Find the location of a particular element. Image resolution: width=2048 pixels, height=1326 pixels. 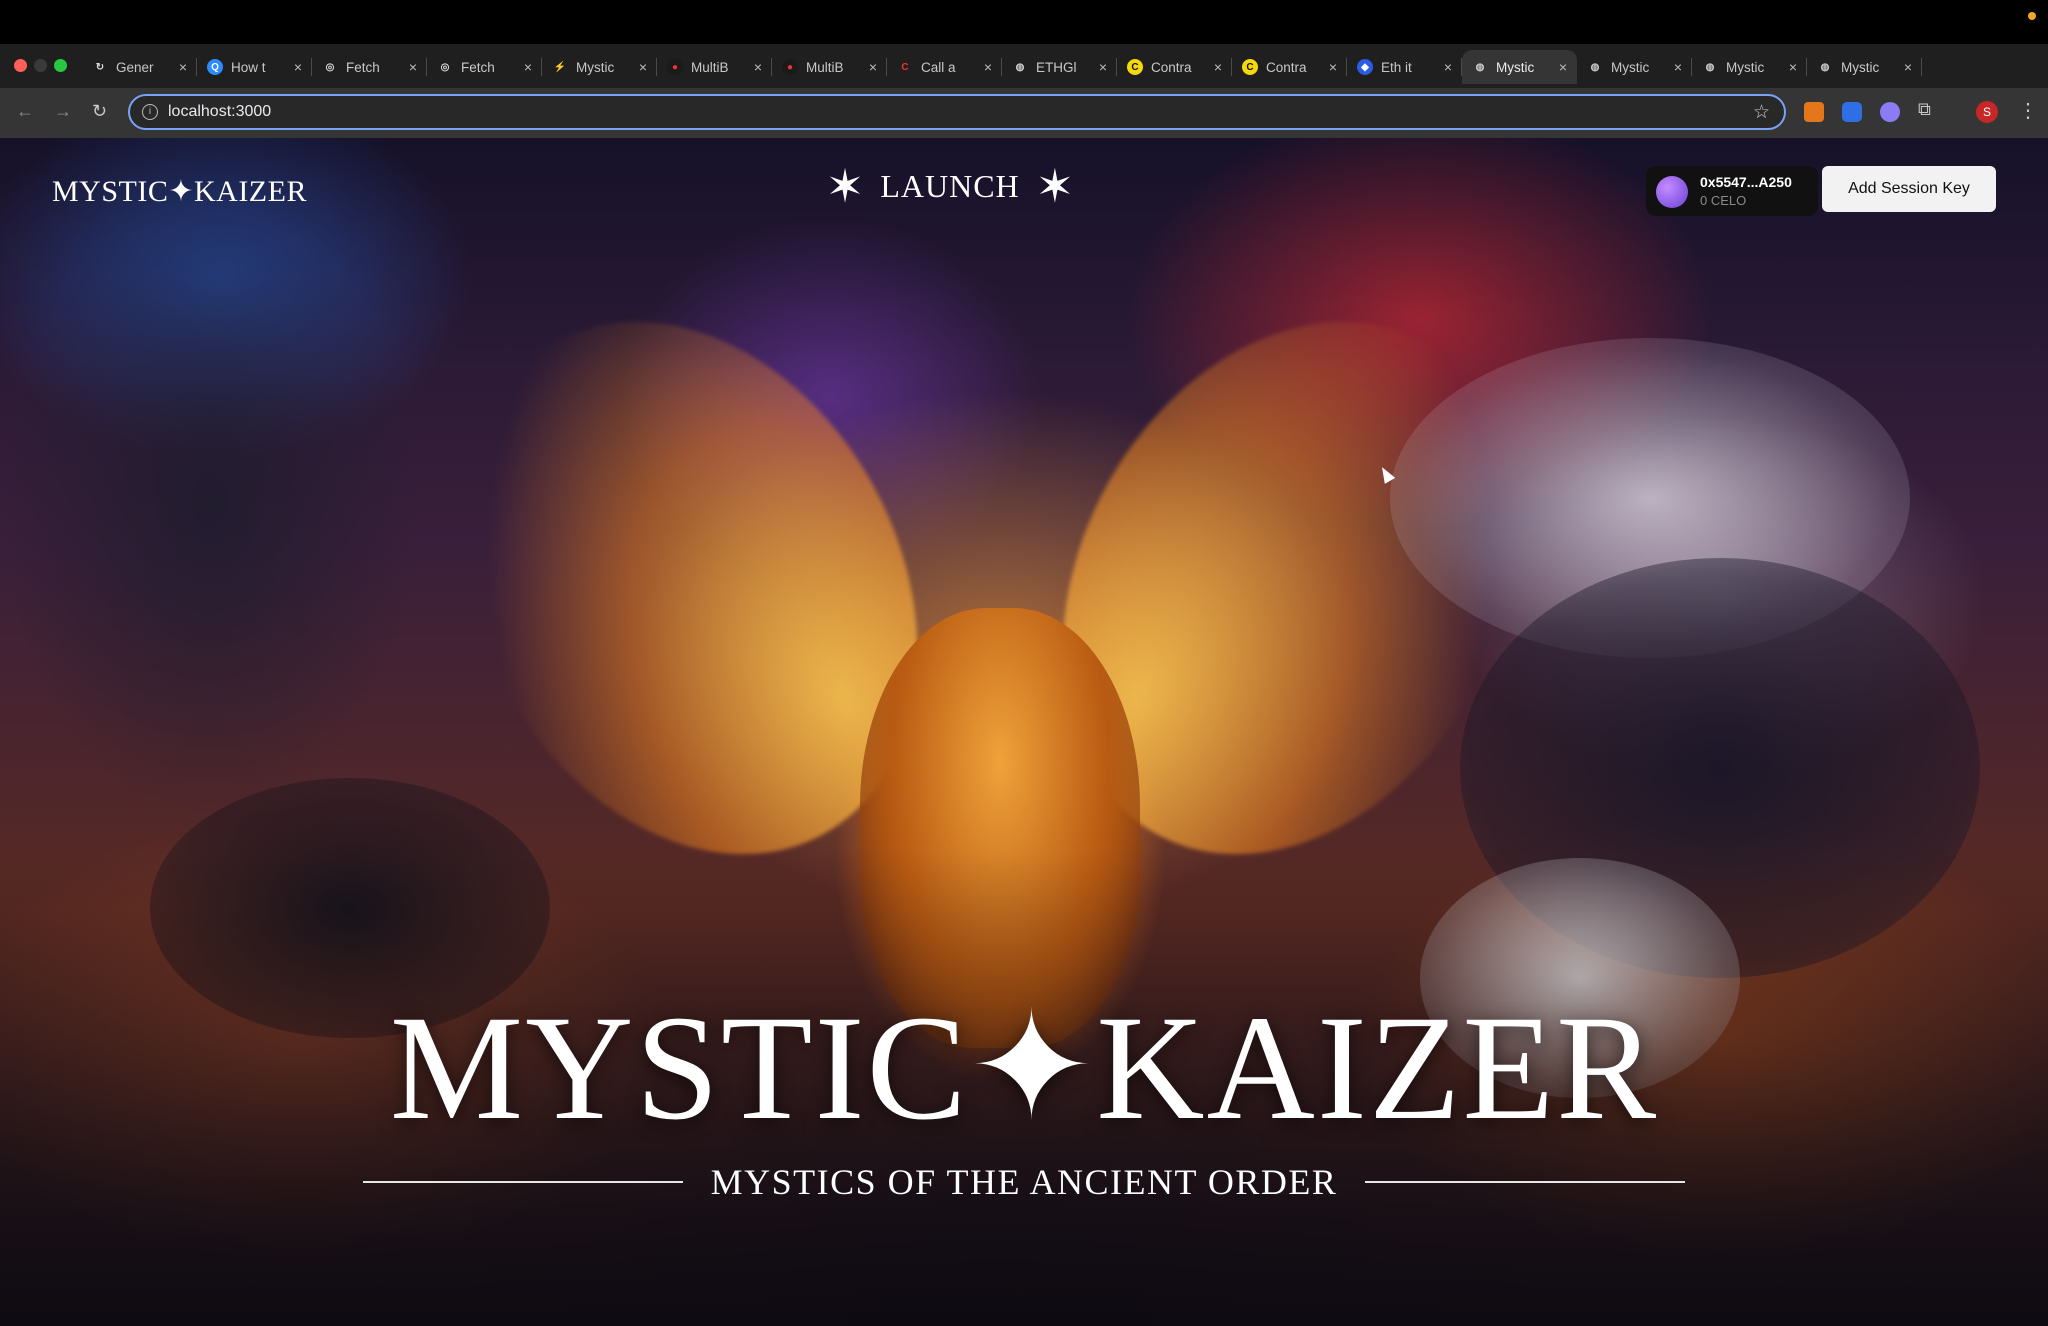

tab-title: Call a is located at coordinates (938, 67).